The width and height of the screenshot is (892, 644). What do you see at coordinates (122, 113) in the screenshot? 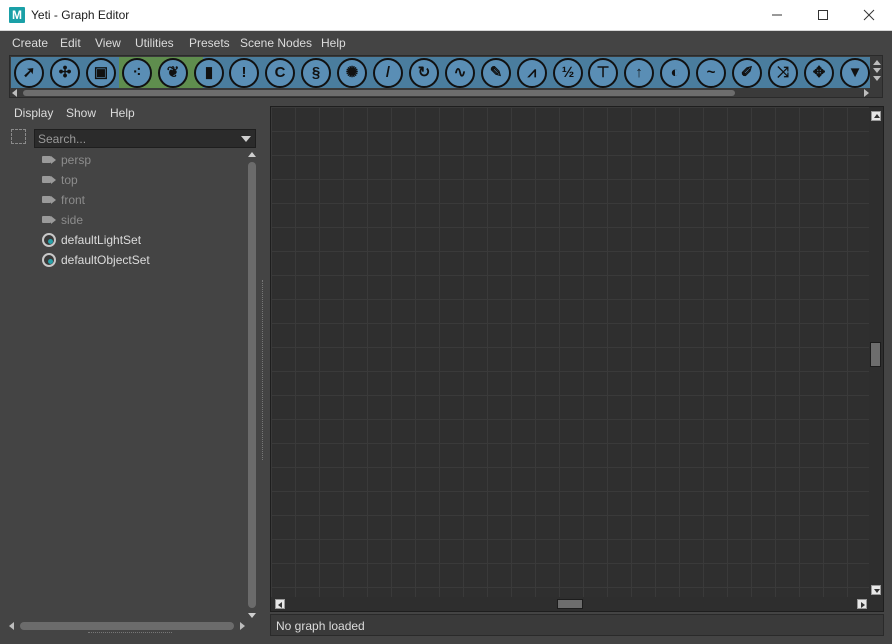
I see `outliner-menu-help: Help` at bounding box center [122, 113].